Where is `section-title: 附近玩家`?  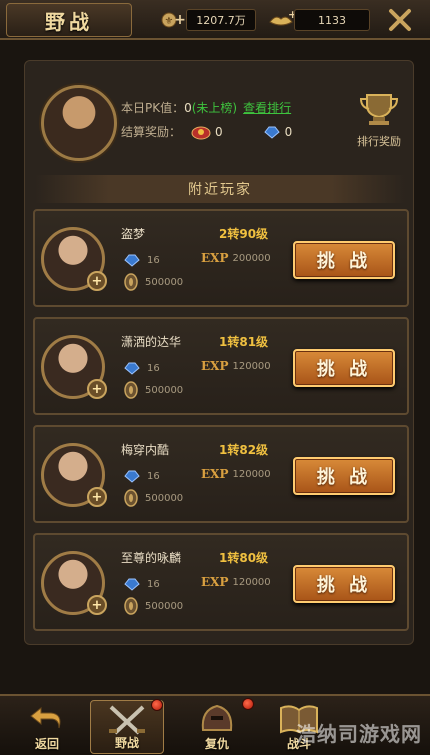
section-title: 附近玩家 is located at coordinates (220, 190).